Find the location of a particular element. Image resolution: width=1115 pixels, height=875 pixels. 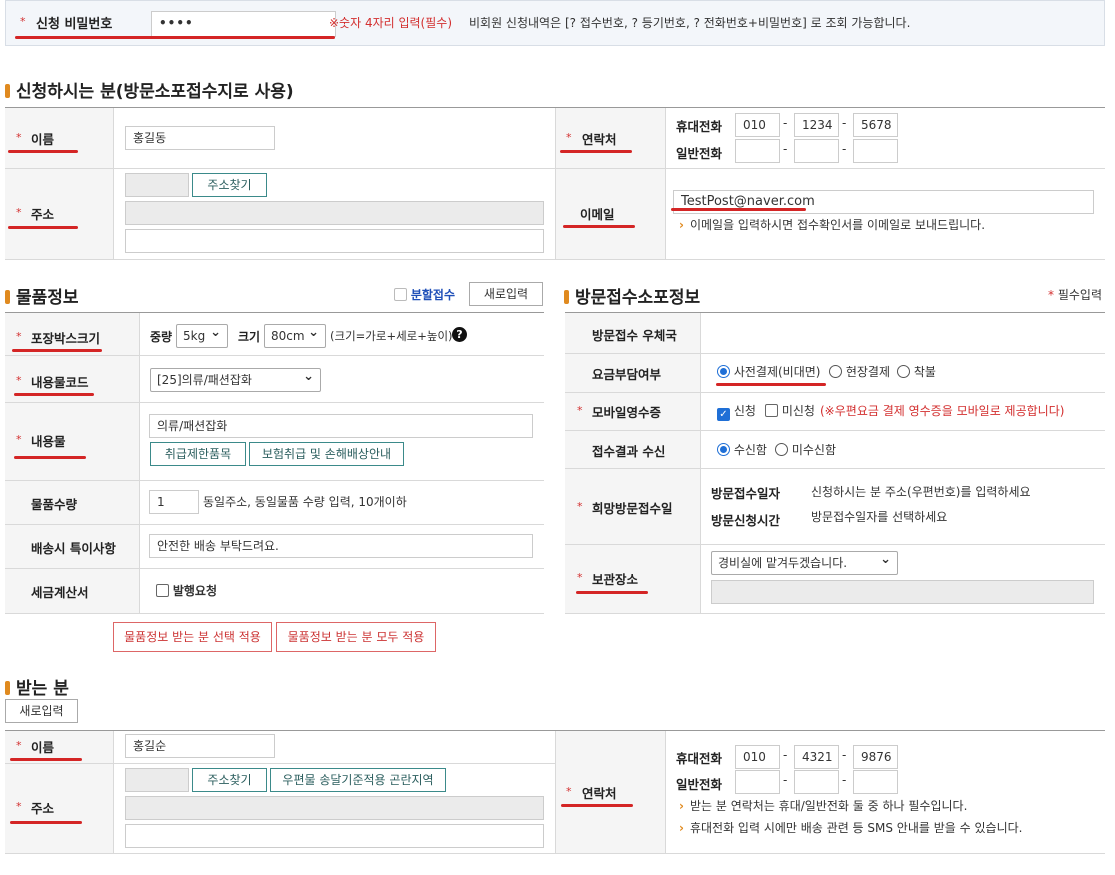

tax-invoice-checkbox: 발행요청 is located at coordinates (186, 590).